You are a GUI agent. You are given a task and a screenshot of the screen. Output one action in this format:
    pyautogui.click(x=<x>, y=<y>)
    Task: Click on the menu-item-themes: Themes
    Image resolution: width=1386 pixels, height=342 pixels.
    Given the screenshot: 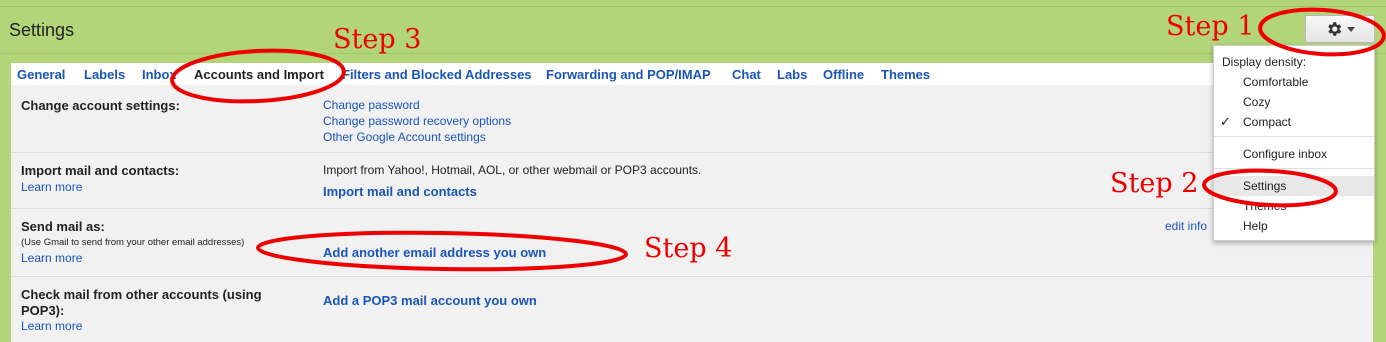 What is the action you would take?
    pyautogui.click(x=1294, y=206)
    